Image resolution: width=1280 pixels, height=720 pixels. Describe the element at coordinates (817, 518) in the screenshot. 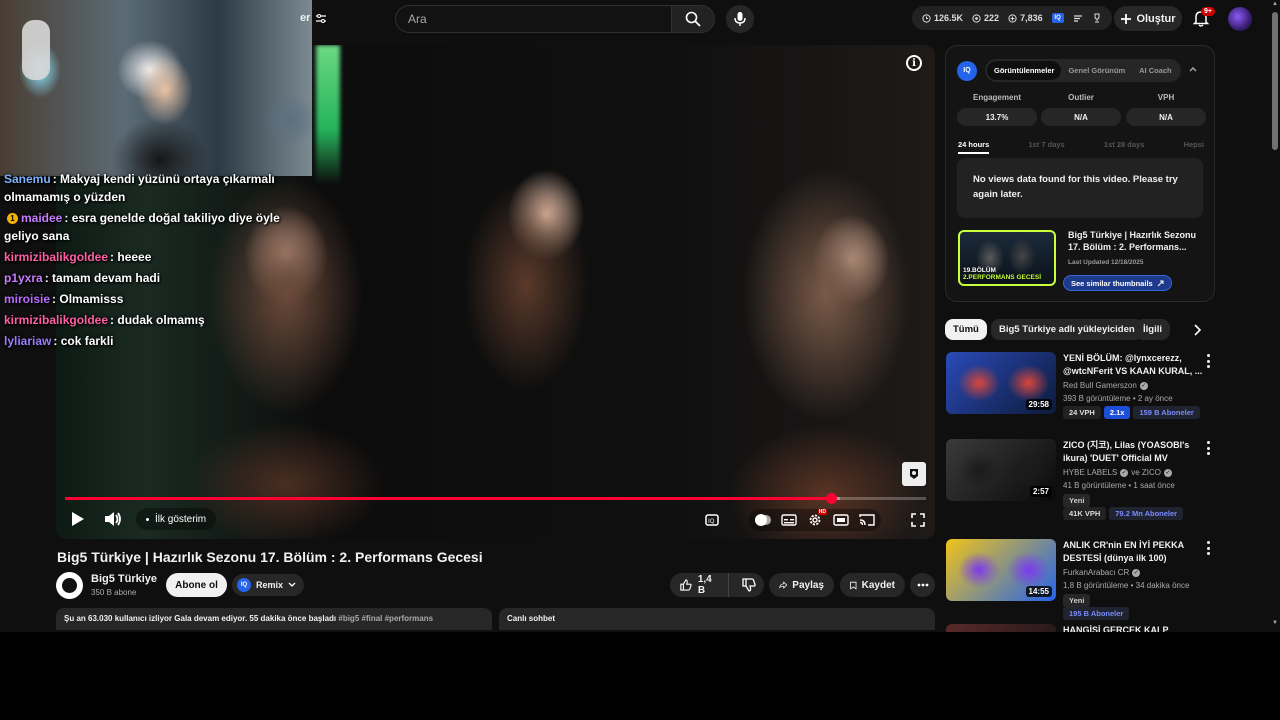

I see `settings-gear-icon: HD` at that location.